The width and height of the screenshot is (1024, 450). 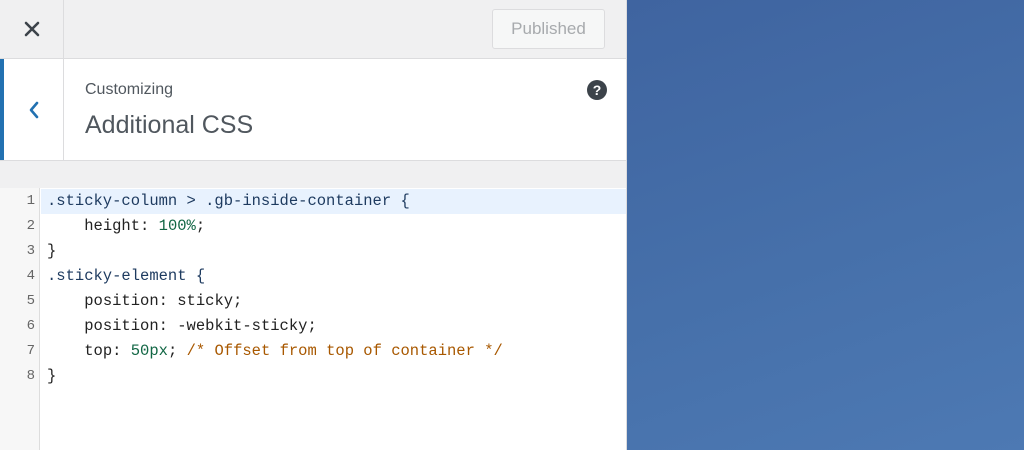 I want to click on line-content: position: -webkit-sticky;, so click(x=333, y=326).